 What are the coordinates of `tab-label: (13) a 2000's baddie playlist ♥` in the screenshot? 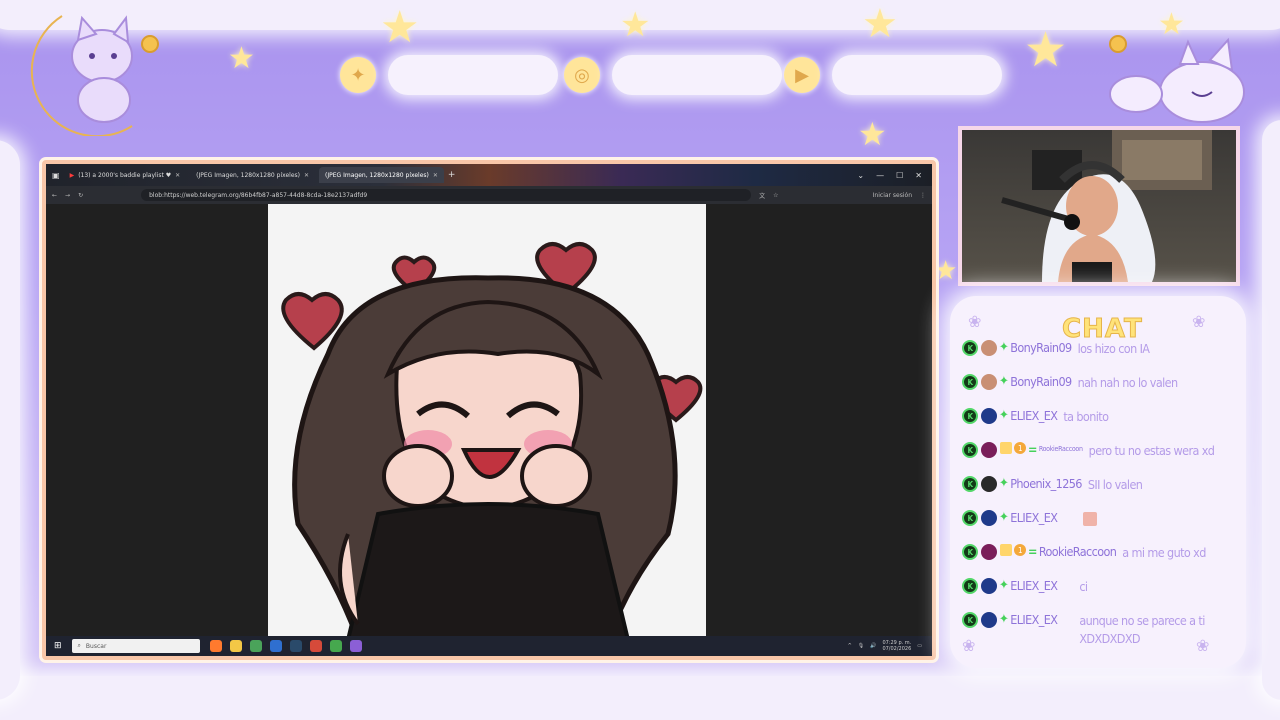 It's located at (125, 175).